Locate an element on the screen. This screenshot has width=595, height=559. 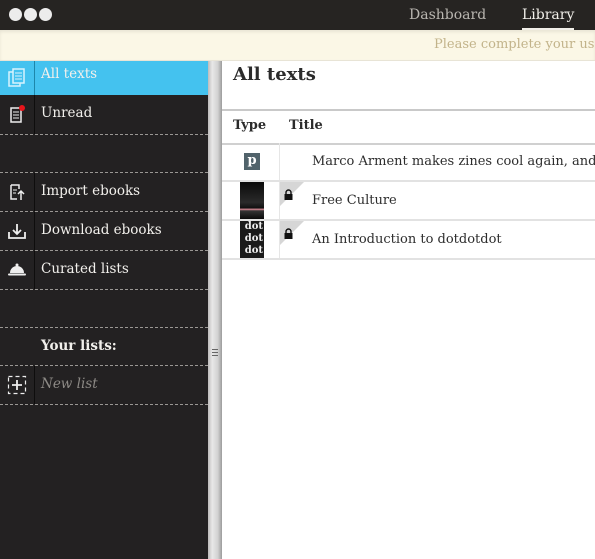
row-title: An Introduction to dotdotdot is located at coordinates (407, 239).